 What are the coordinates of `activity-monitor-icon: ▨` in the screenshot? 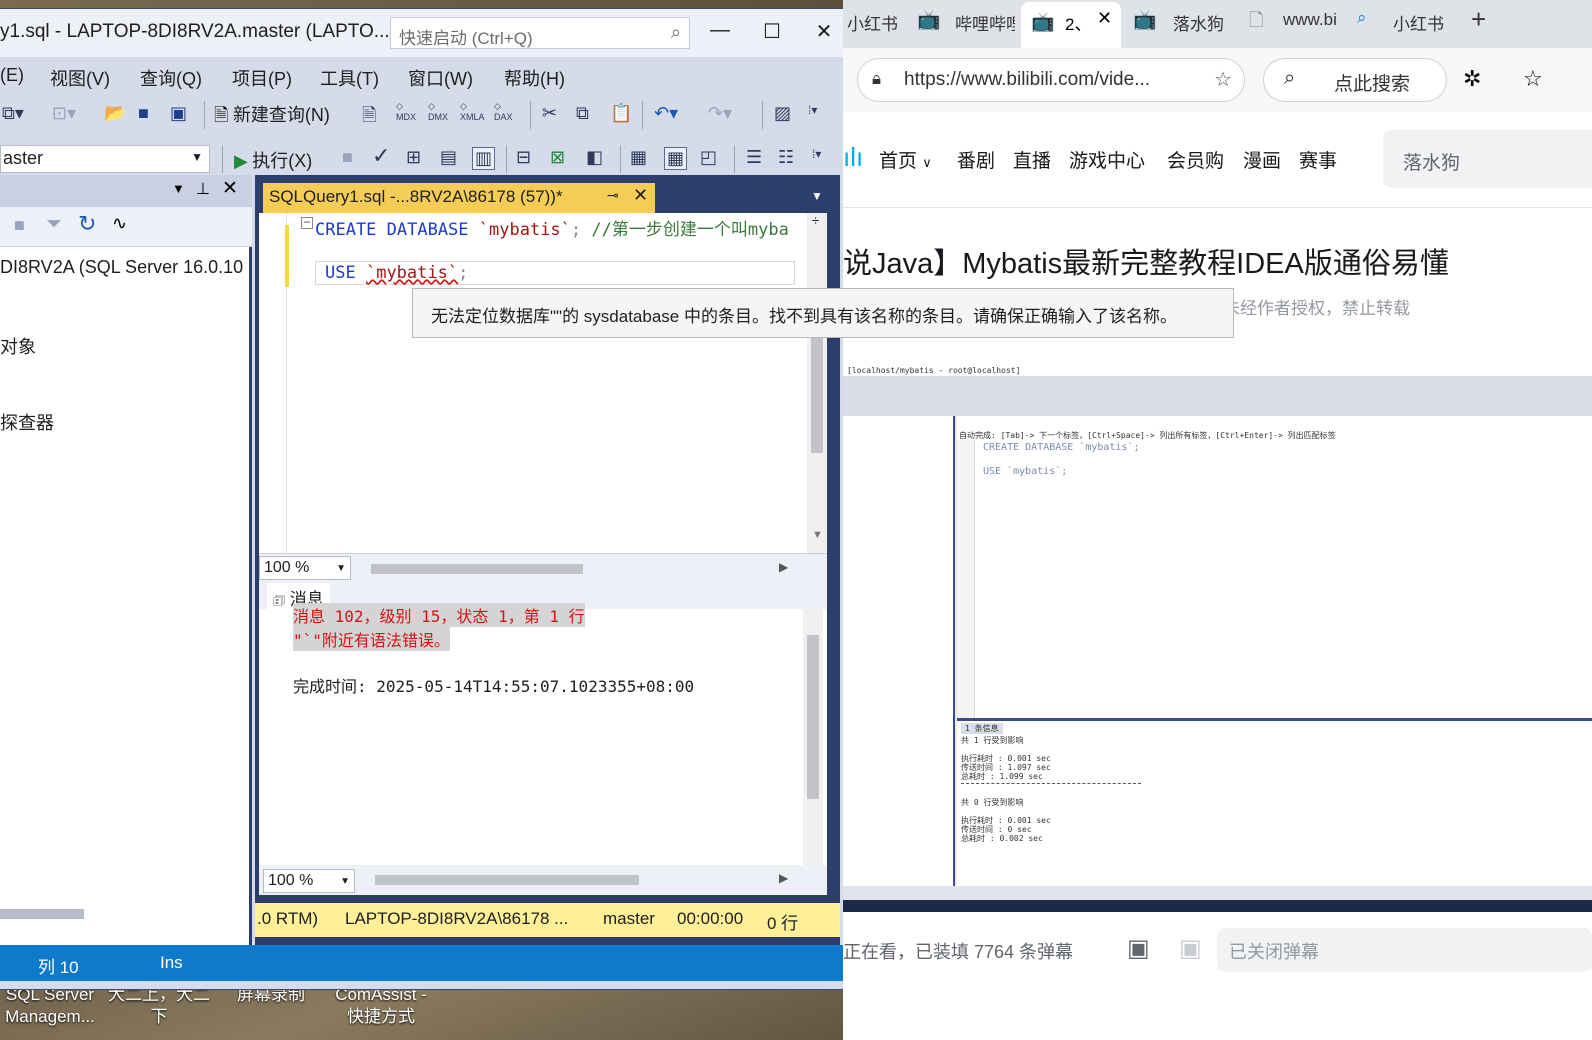 It's located at (782, 113).